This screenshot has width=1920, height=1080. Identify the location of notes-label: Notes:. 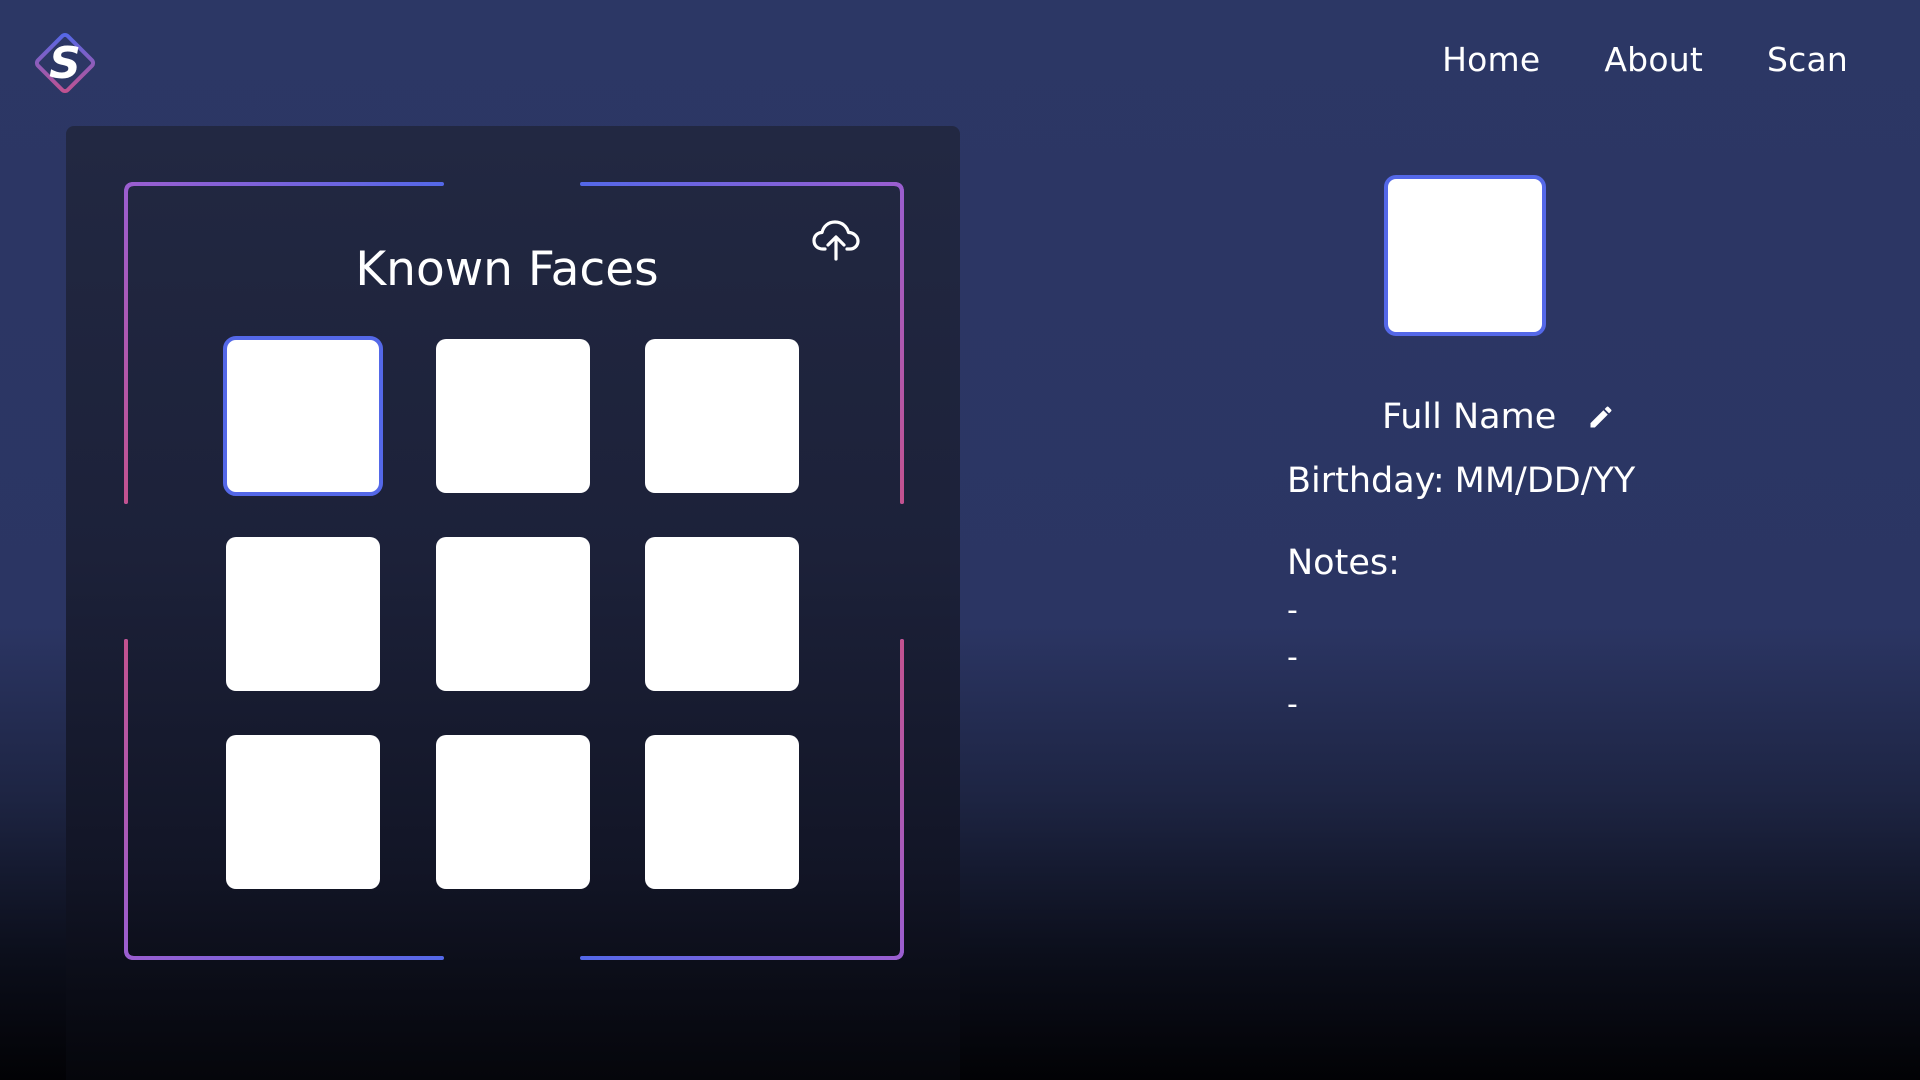
(1343, 563).